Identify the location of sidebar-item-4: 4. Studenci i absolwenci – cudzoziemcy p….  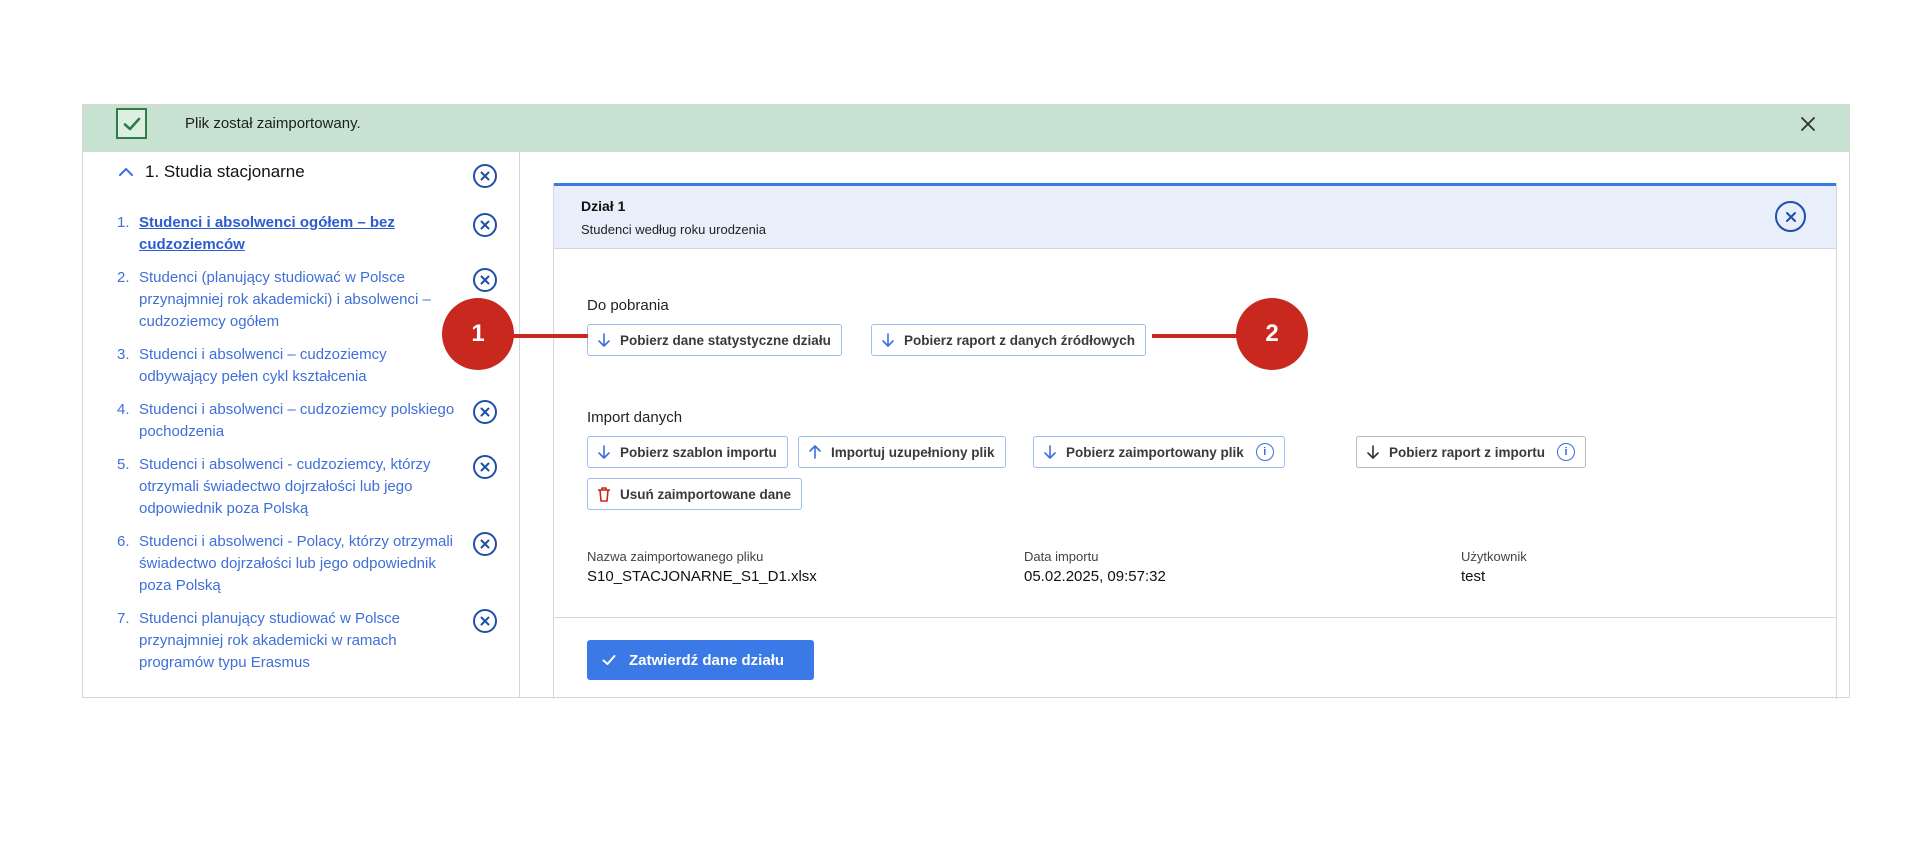
(307, 421).